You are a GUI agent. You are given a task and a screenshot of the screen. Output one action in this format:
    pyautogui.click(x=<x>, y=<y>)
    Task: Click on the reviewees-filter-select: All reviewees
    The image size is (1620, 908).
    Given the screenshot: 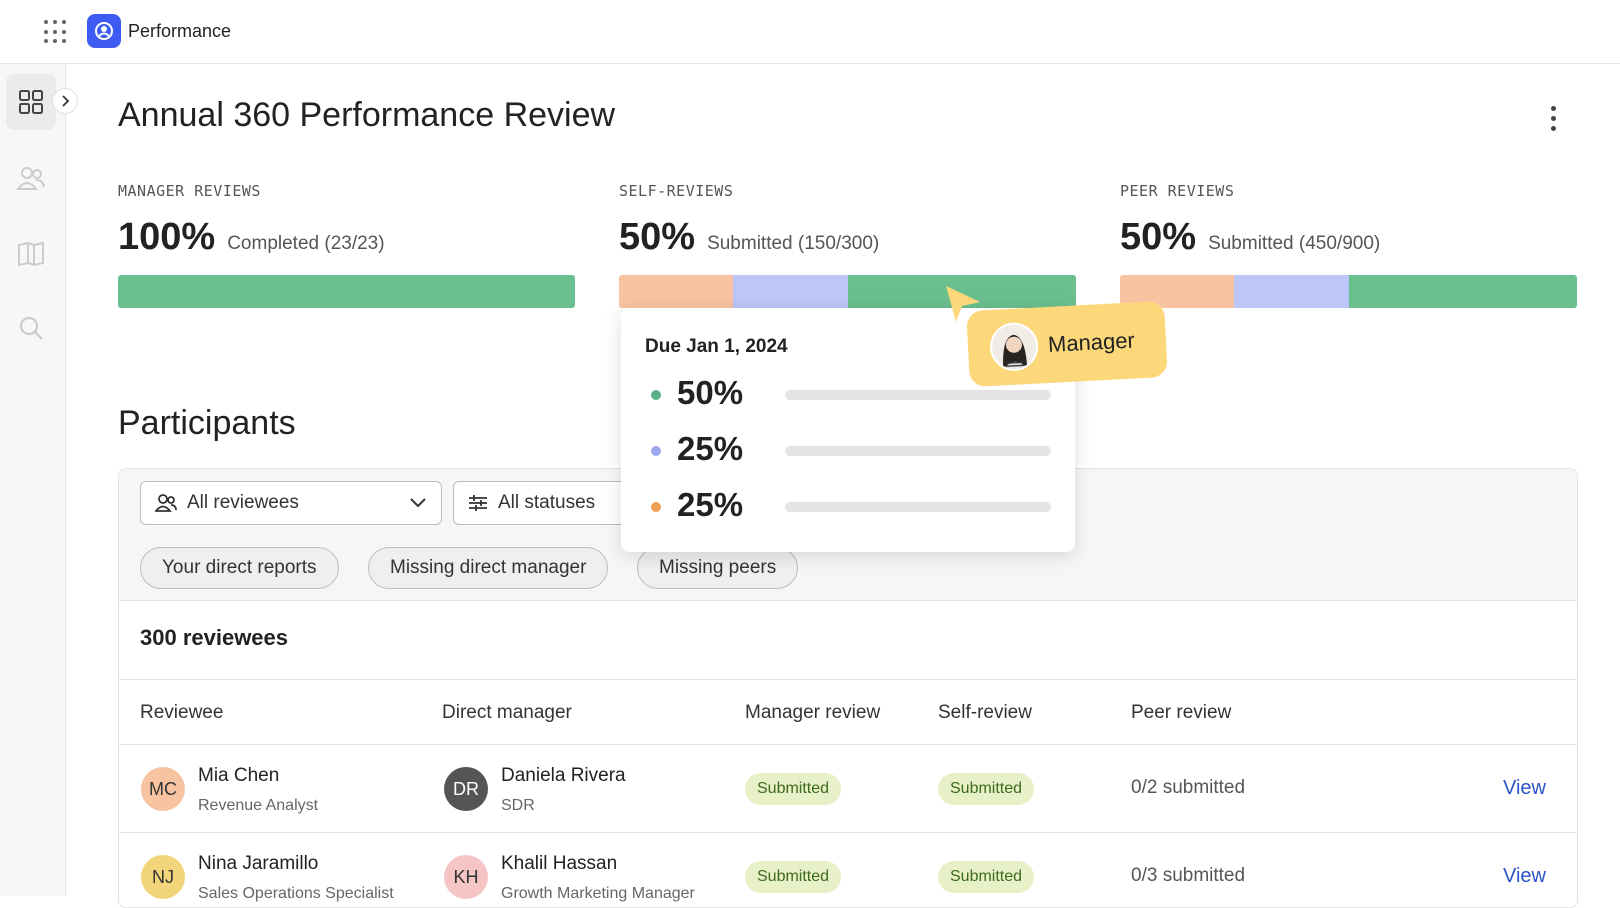 What is the action you would take?
    pyautogui.click(x=291, y=503)
    